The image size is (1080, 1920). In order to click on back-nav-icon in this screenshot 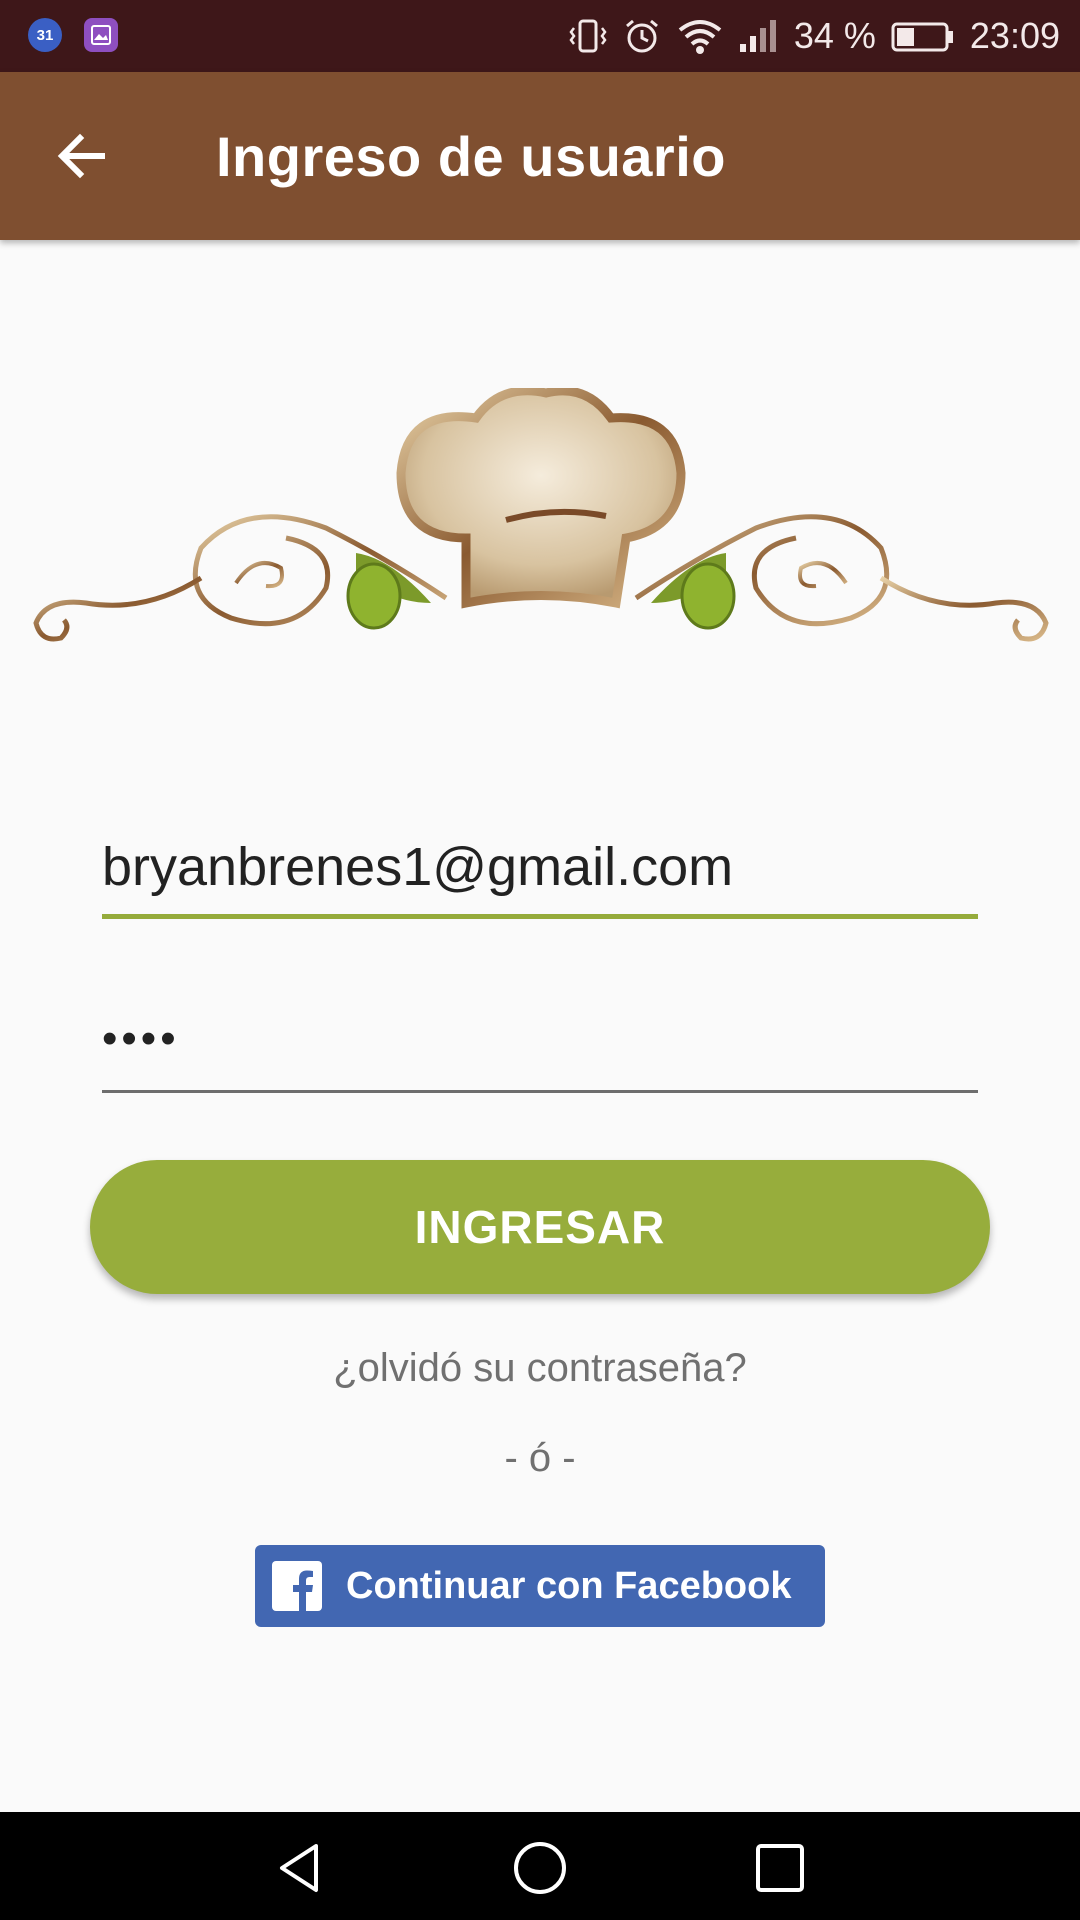, I will do `click(300, 1868)`.